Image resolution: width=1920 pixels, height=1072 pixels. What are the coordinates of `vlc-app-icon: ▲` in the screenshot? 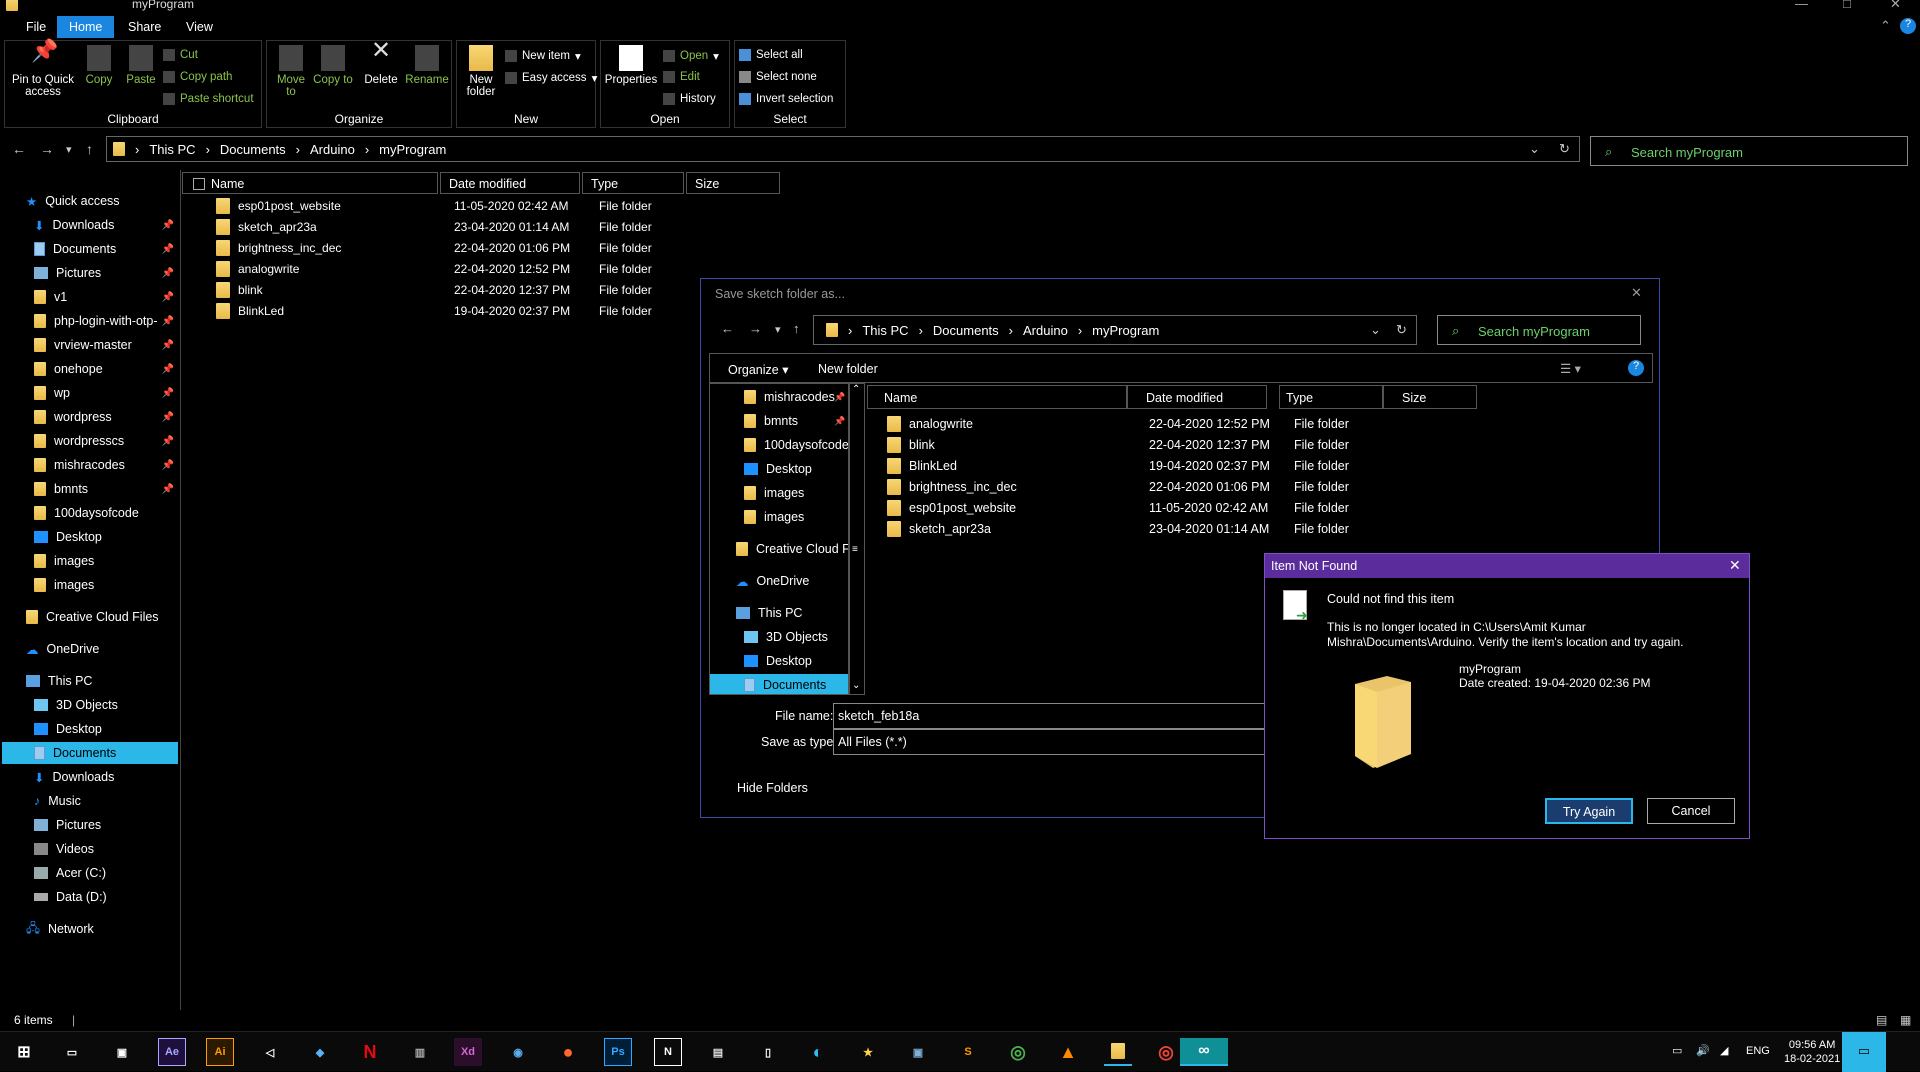 It's located at (1068, 1052).